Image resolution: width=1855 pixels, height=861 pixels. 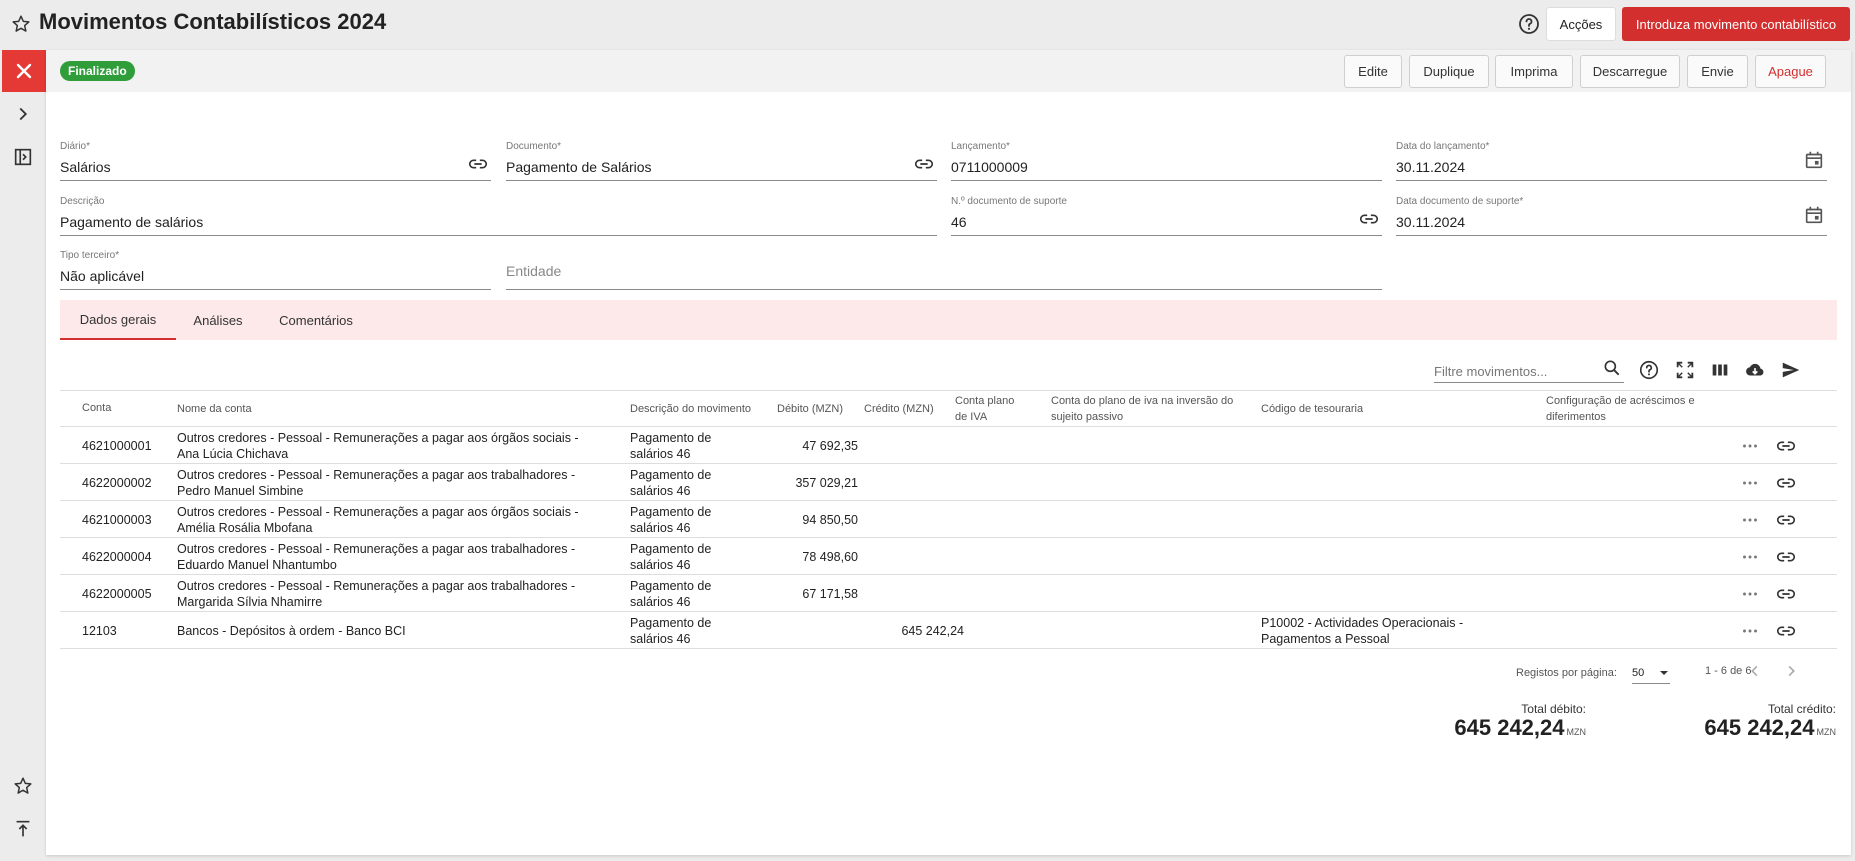 What do you see at coordinates (21, 24) in the screenshot?
I see `favorite-star-icon` at bounding box center [21, 24].